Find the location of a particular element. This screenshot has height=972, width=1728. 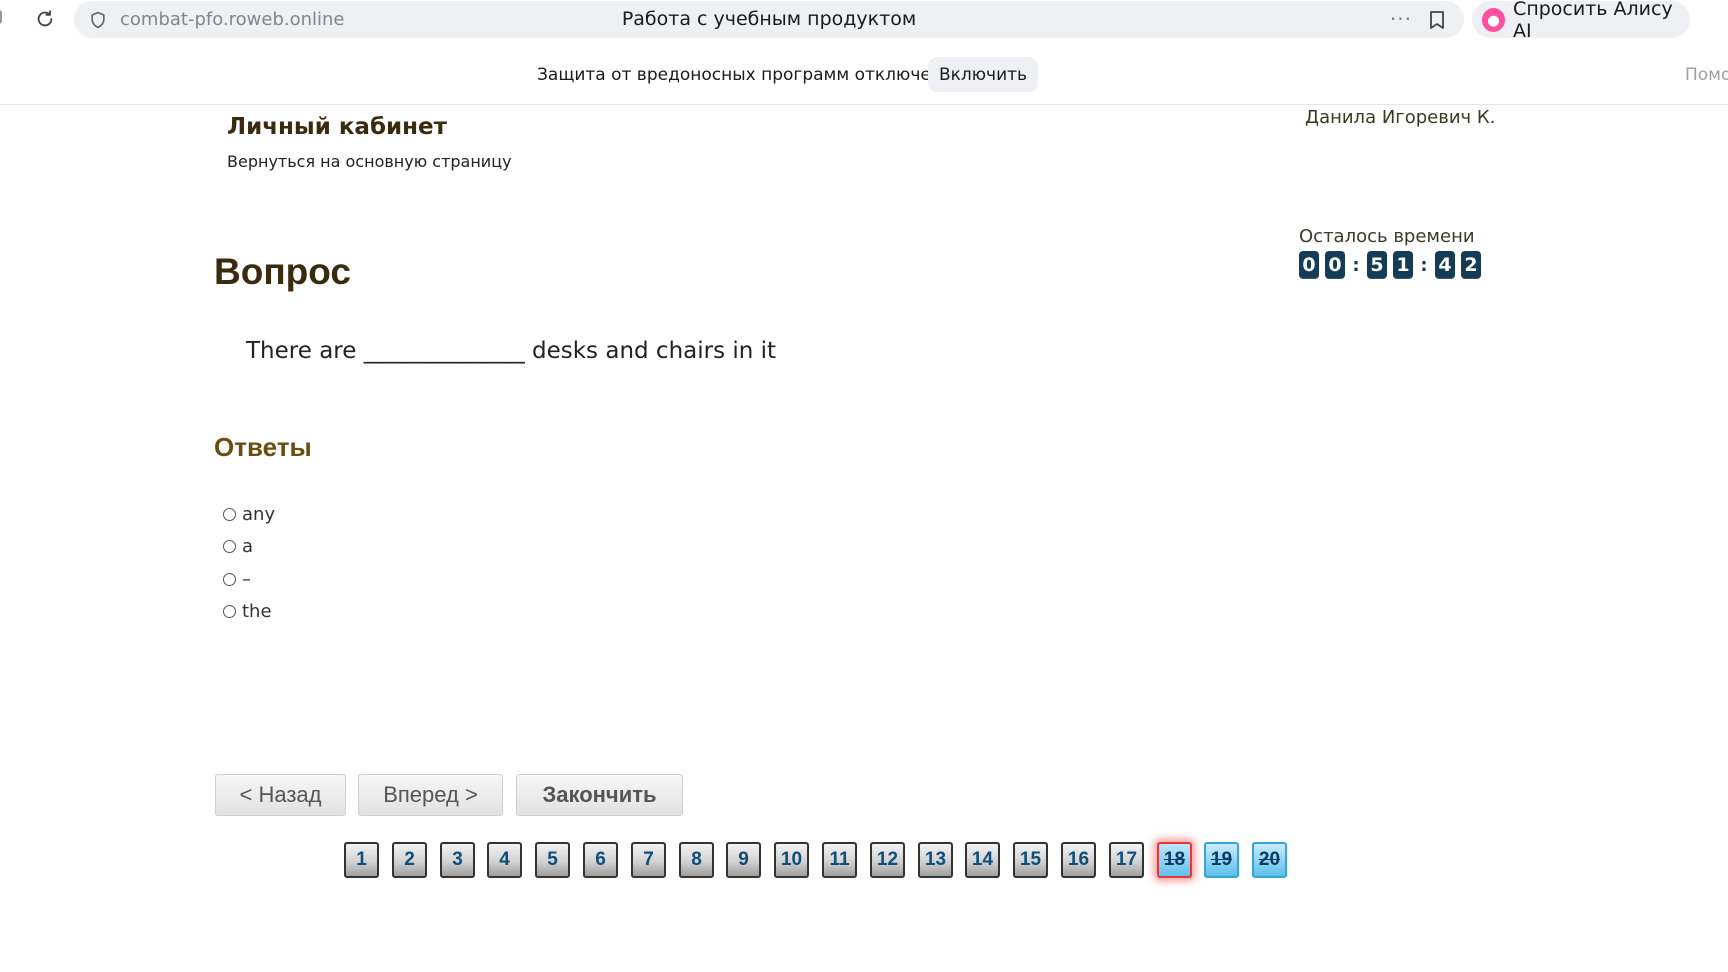

alice-icon is located at coordinates (1494, 19).